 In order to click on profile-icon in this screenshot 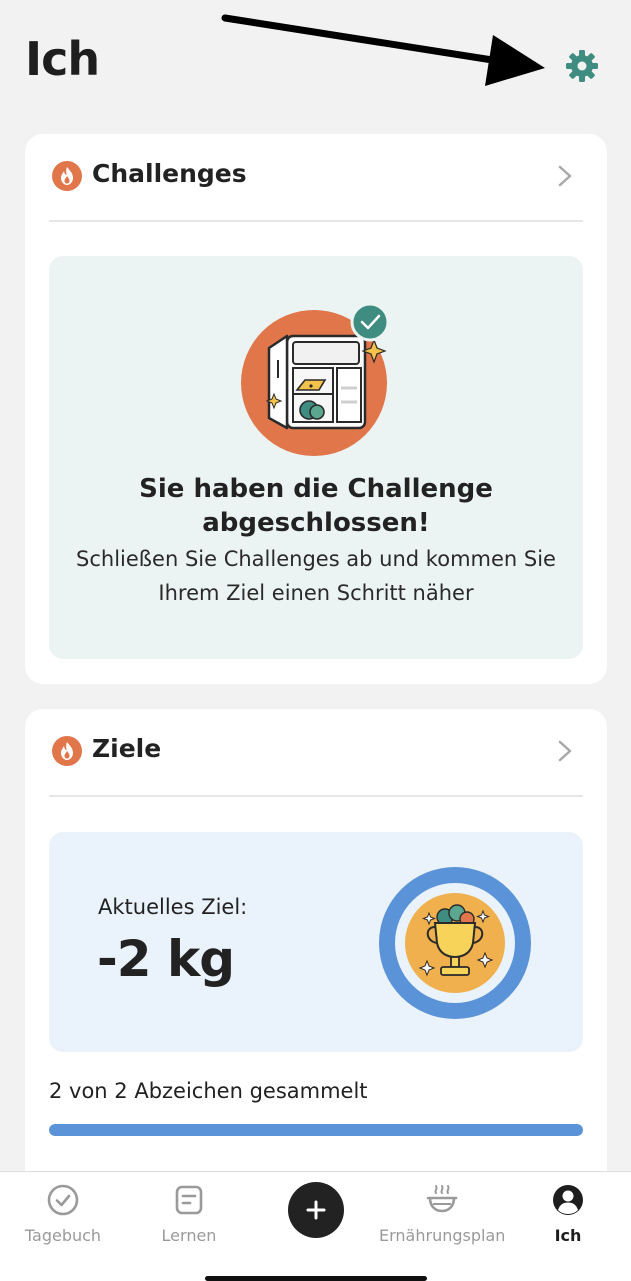, I will do `click(568, 1200)`.